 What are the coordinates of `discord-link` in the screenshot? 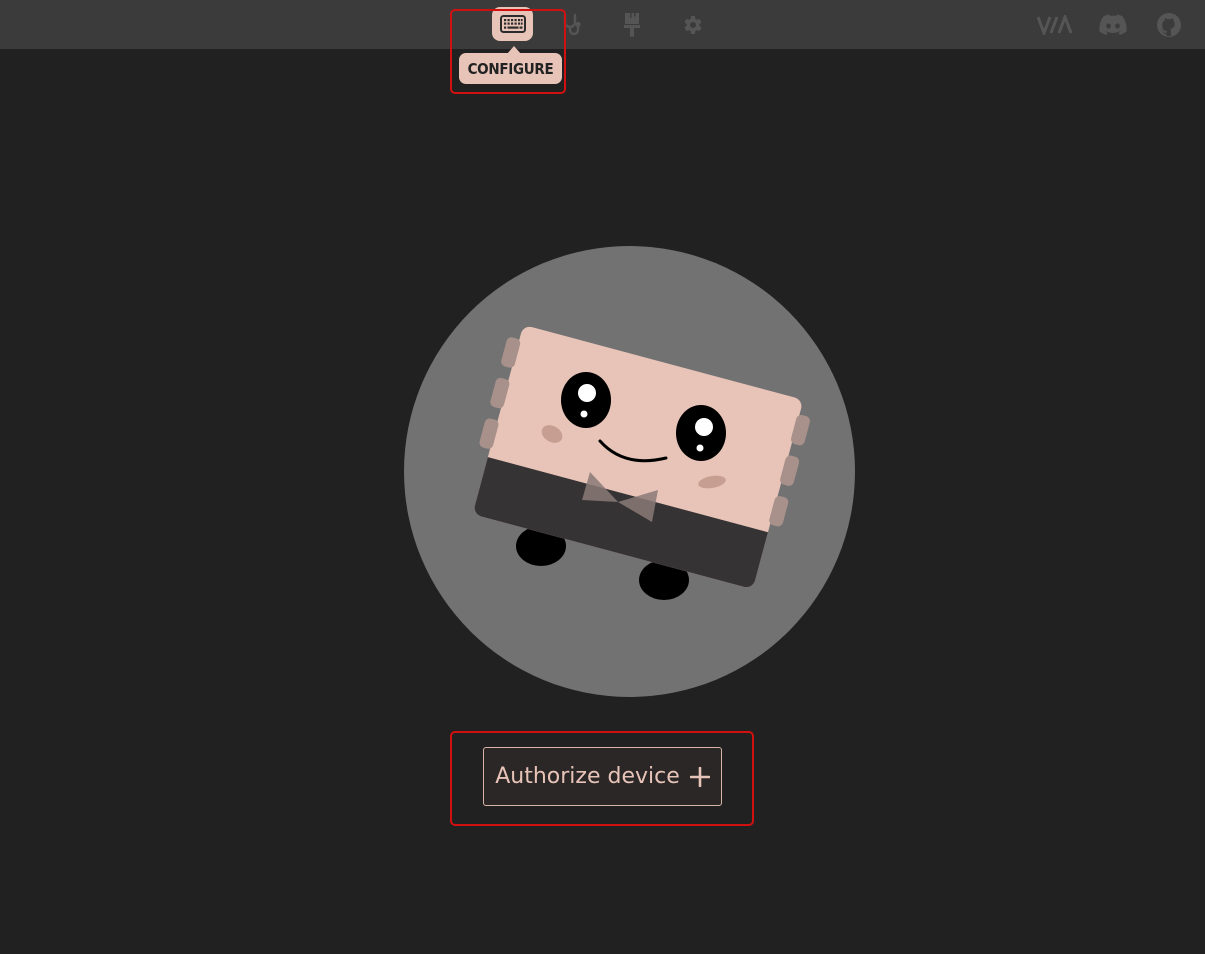 It's located at (1113, 25).